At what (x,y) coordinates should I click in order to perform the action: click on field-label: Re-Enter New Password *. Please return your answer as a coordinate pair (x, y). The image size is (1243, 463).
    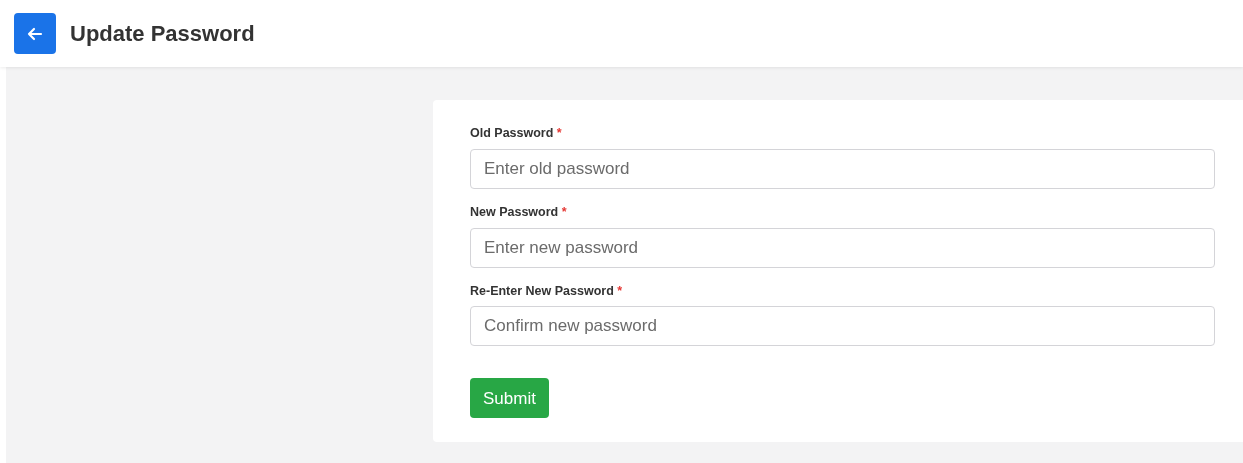
    Looking at the image, I should click on (547, 291).